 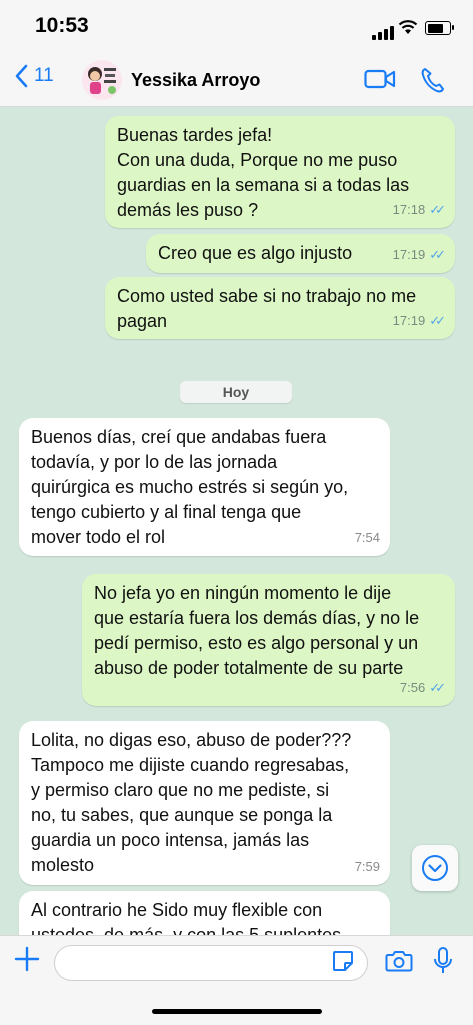 I want to click on message-meta: 7:56 ✓✓, so click(x=422, y=687).